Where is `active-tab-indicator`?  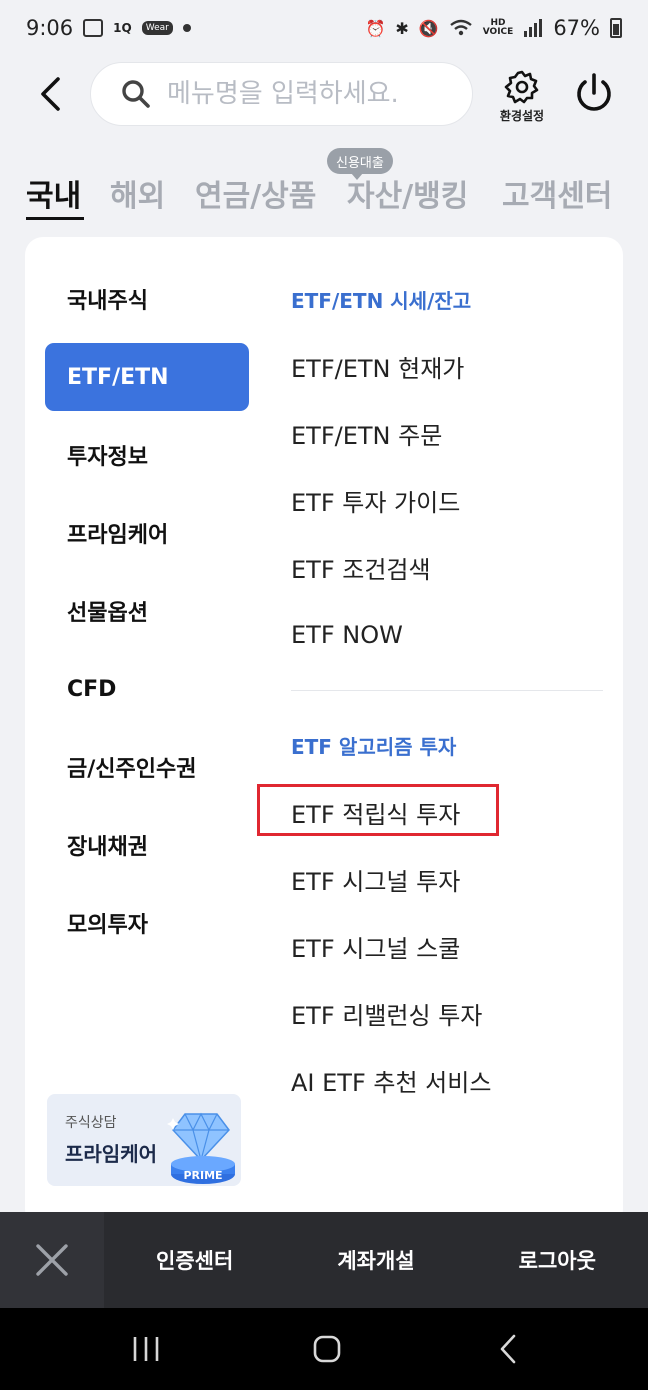 active-tab-indicator is located at coordinates (55, 218).